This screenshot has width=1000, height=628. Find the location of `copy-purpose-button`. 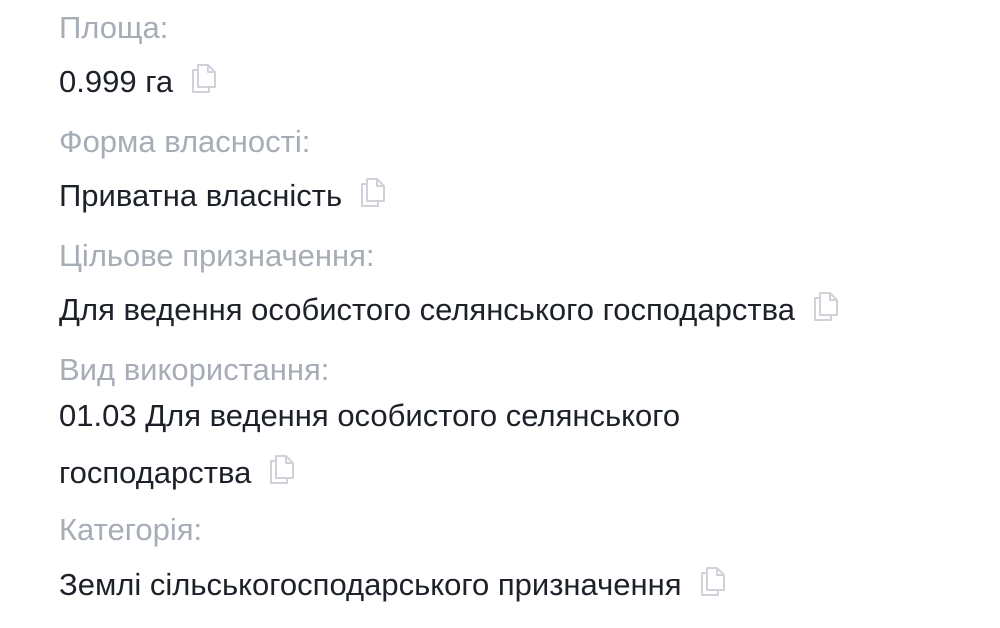

copy-purpose-button is located at coordinates (826, 306).